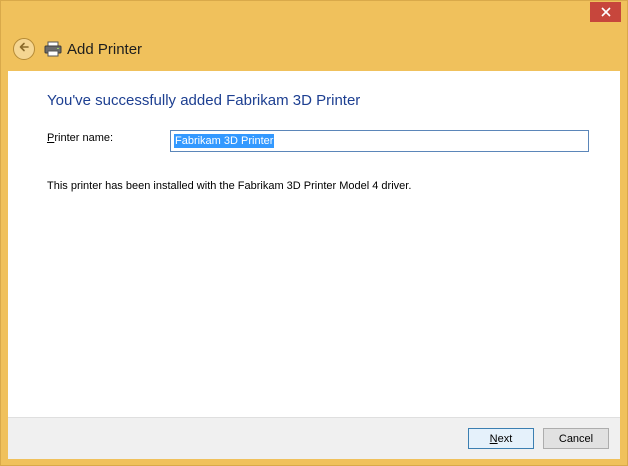 This screenshot has height=466, width=628. I want to click on printer-name-label: Printer name:, so click(80, 138).